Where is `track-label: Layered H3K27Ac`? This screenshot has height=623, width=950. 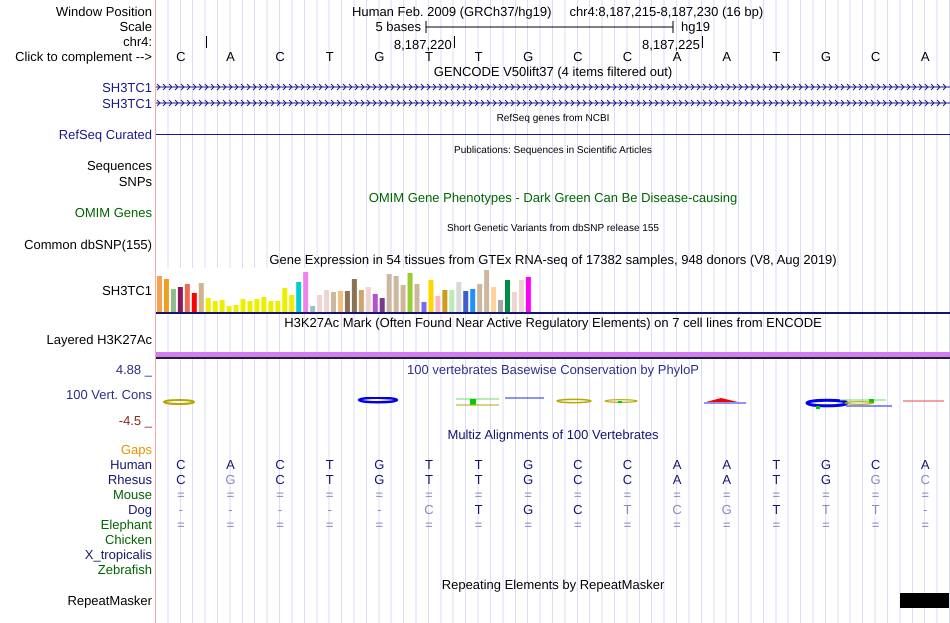
track-label: Layered H3K27Ac is located at coordinates (99, 339).